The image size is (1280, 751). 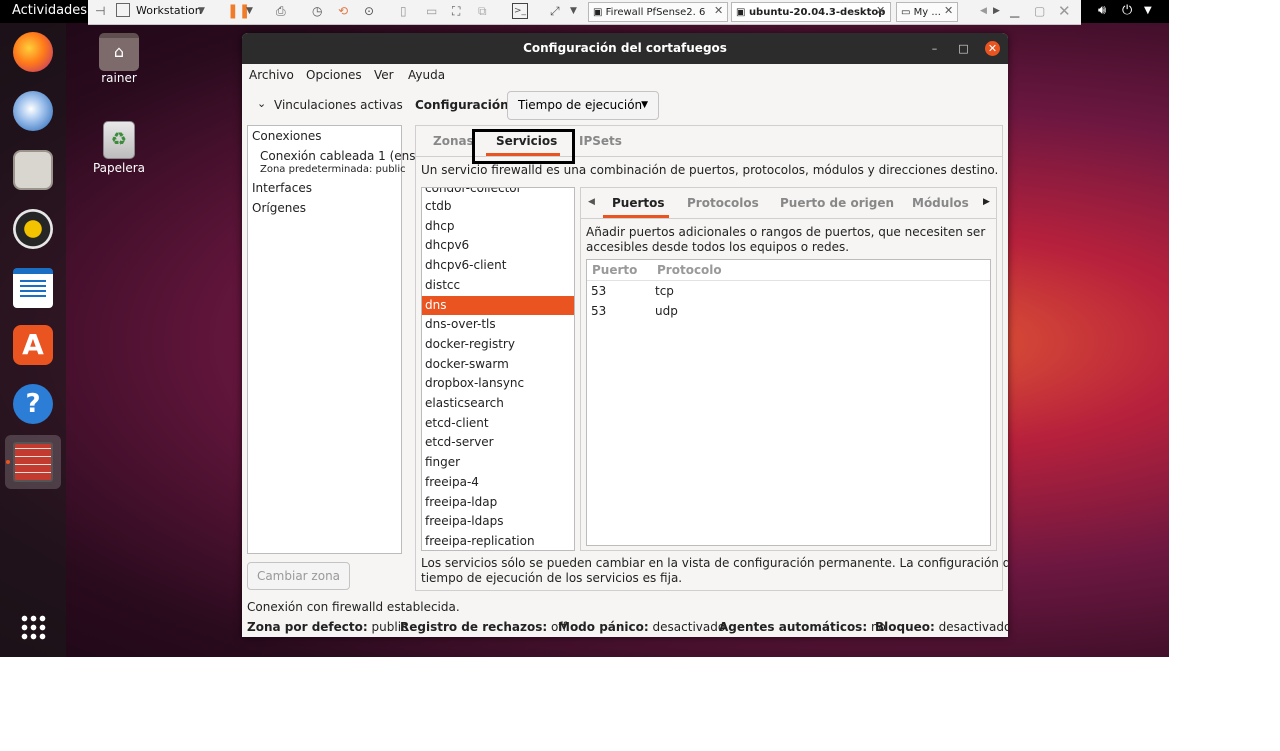 What do you see at coordinates (498, 266) in the screenshot?
I see `list-item: dhcpv6-client` at bounding box center [498, 266].